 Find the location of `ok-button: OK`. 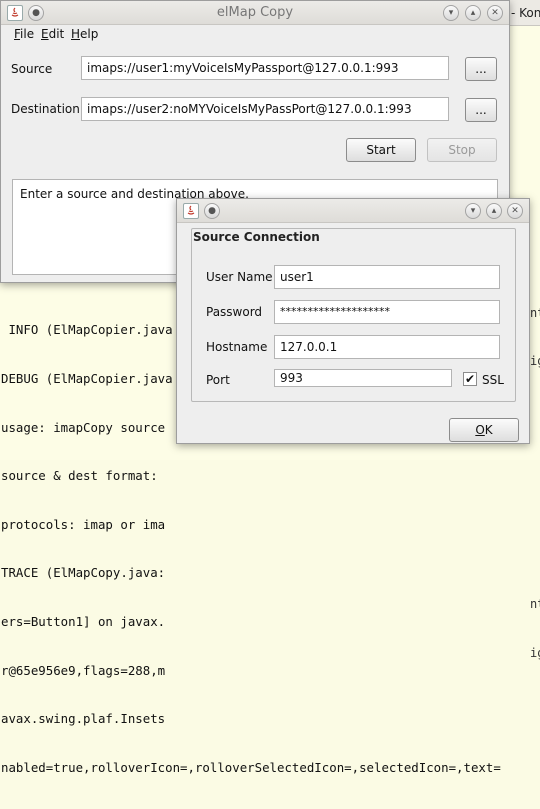

ok-button: OK is located at coordinates (484, 430).